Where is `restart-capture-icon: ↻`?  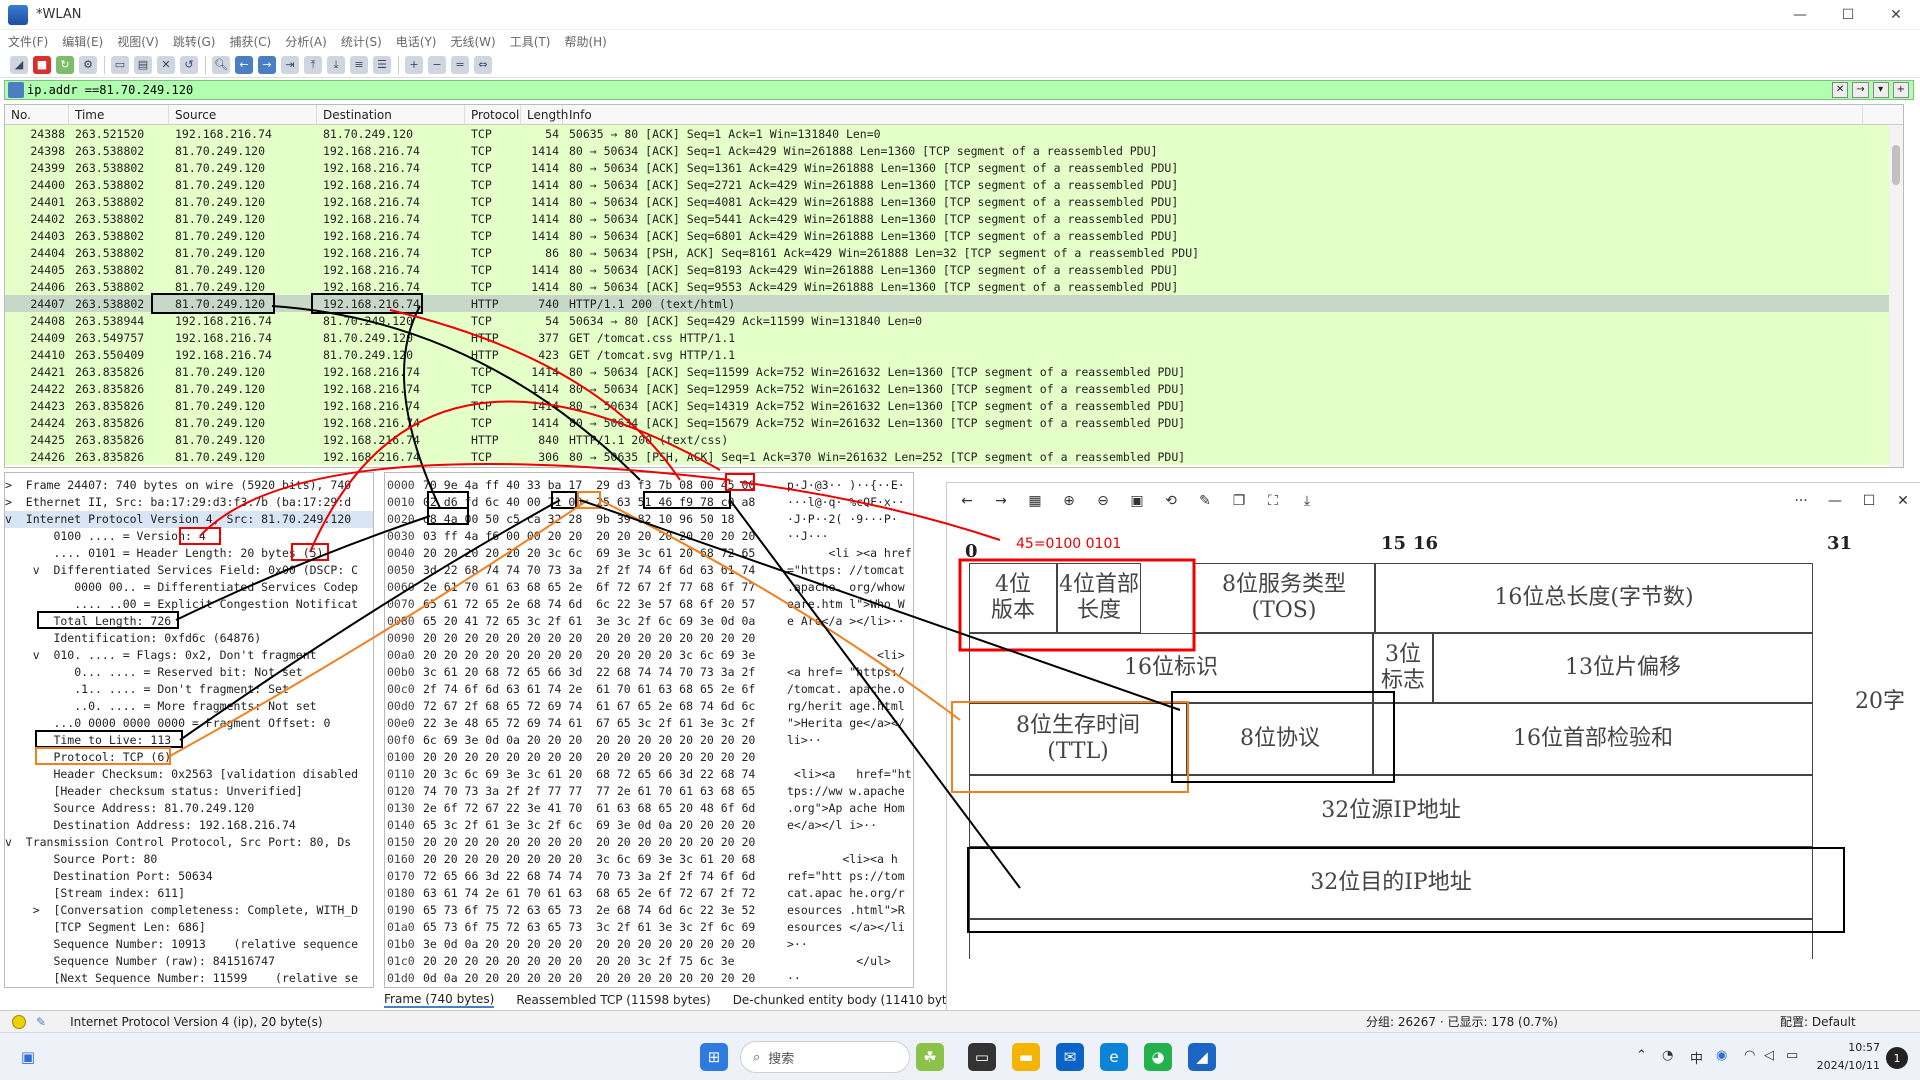
restart-capture-icon: ↻ is located at coordinates (65, 64).